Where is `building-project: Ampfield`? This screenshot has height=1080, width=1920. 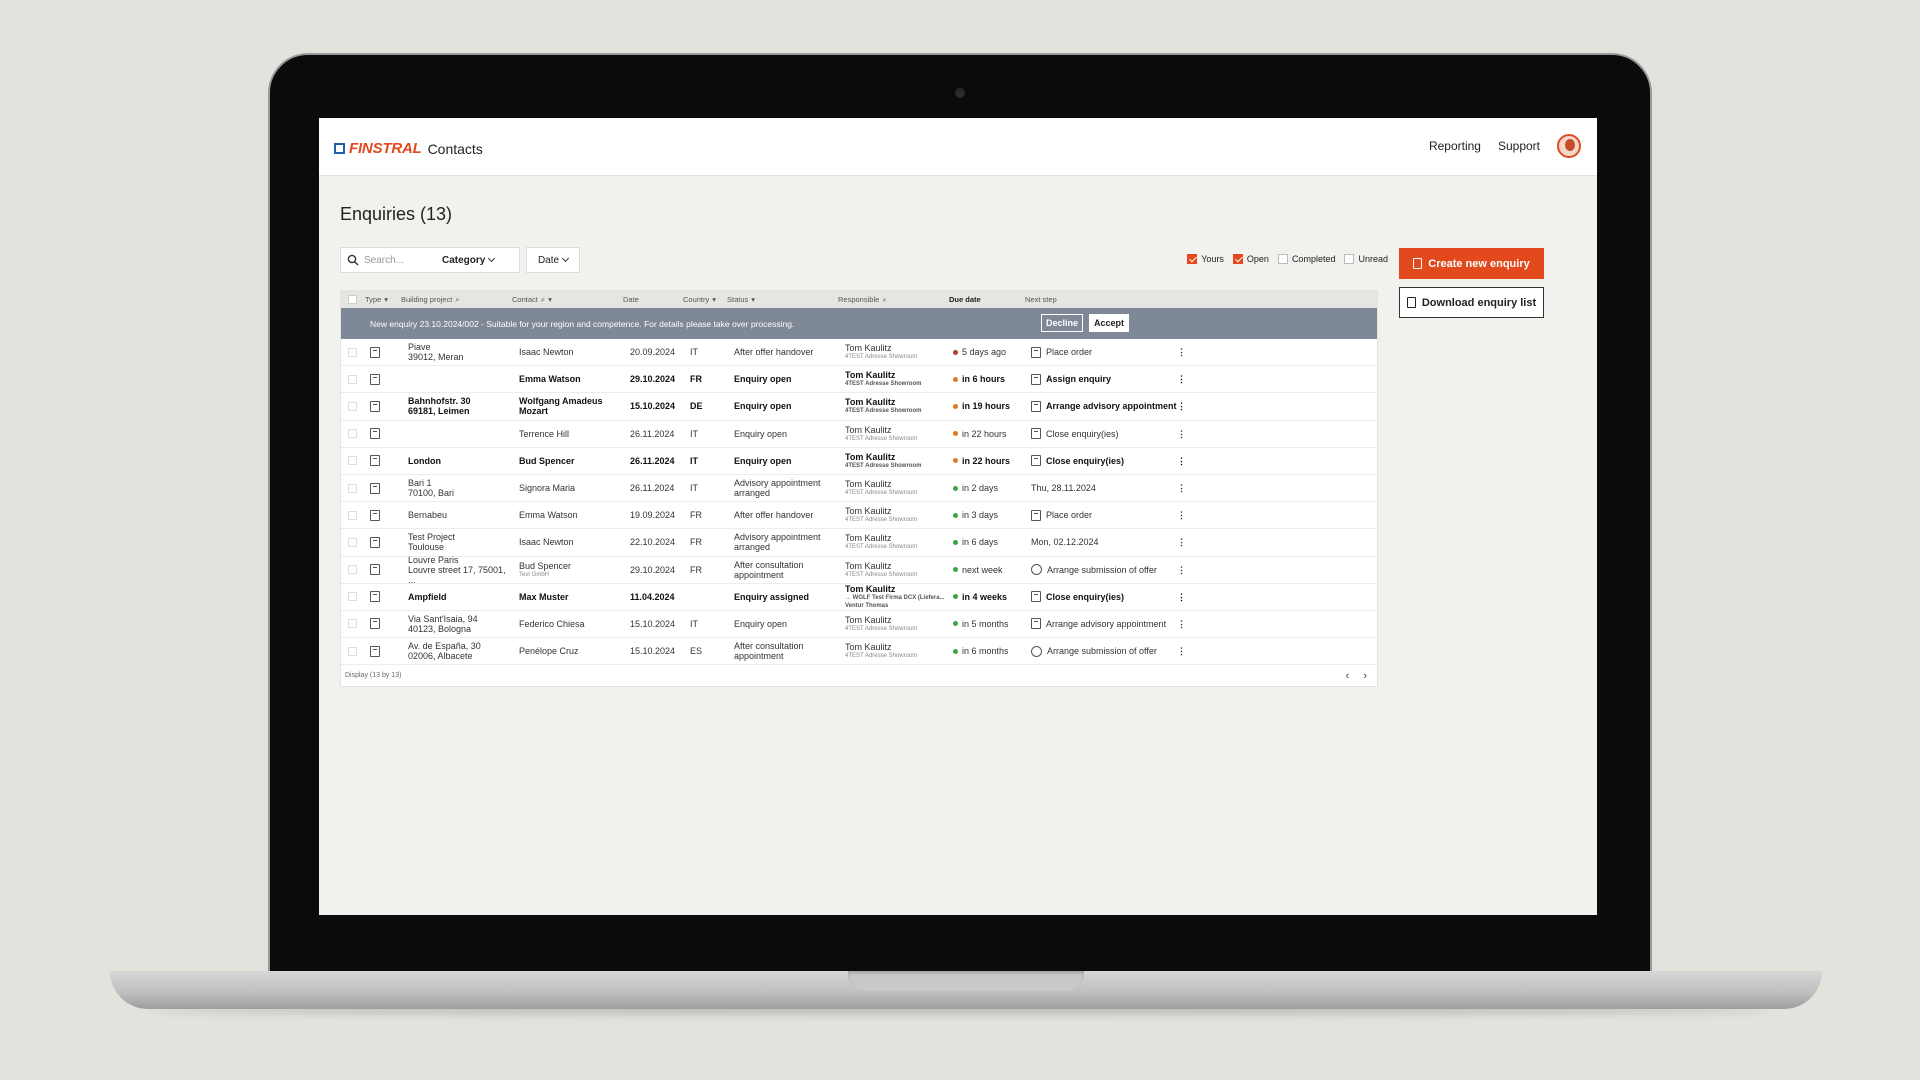 building-project: Ampfield is located at coordinates (427, 596).